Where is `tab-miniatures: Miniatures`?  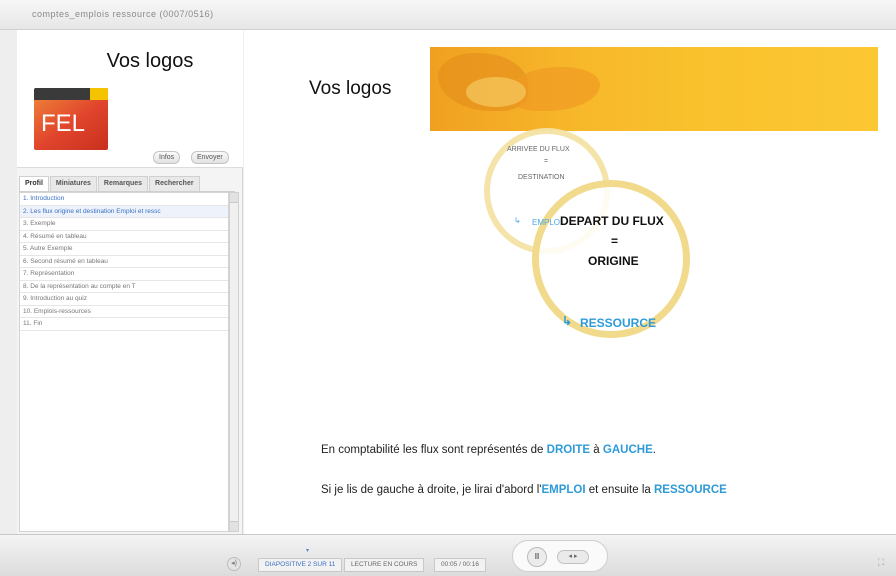 tab-miniatures: Miniatures is located at coordinates (73, 183).